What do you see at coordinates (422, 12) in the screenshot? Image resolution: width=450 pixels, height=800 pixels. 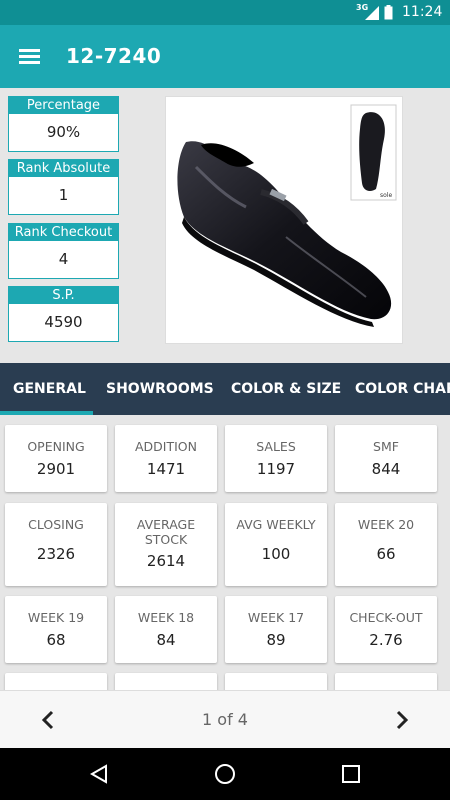 I see `clock: 11:24` at bounding box center [422, 12].